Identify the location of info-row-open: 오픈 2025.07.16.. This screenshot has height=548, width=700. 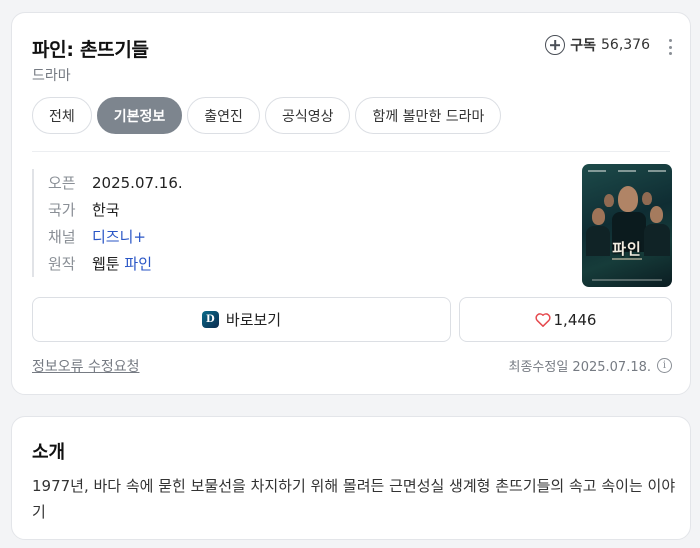
(115, 182).